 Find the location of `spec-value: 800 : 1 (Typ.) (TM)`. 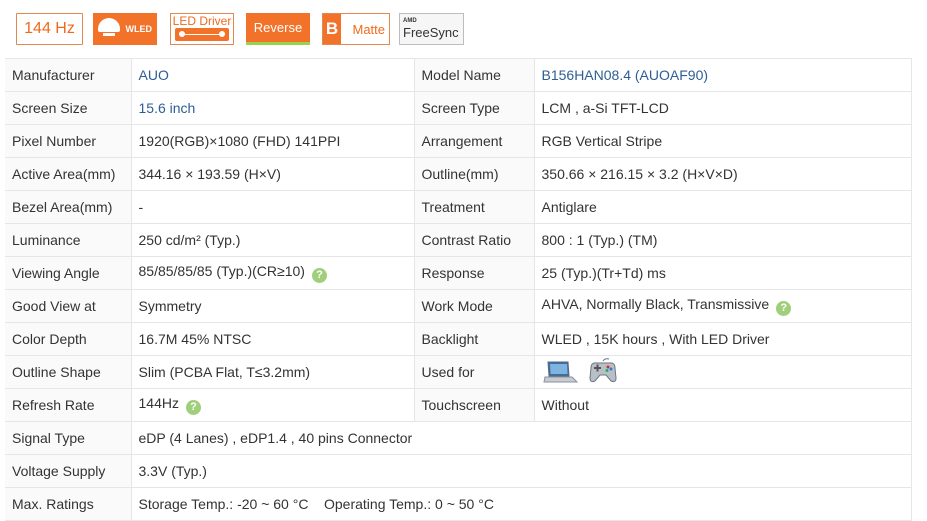

spec-value: 800 : 1 (Typ.) (TM) is located at coordinates (723, 240).